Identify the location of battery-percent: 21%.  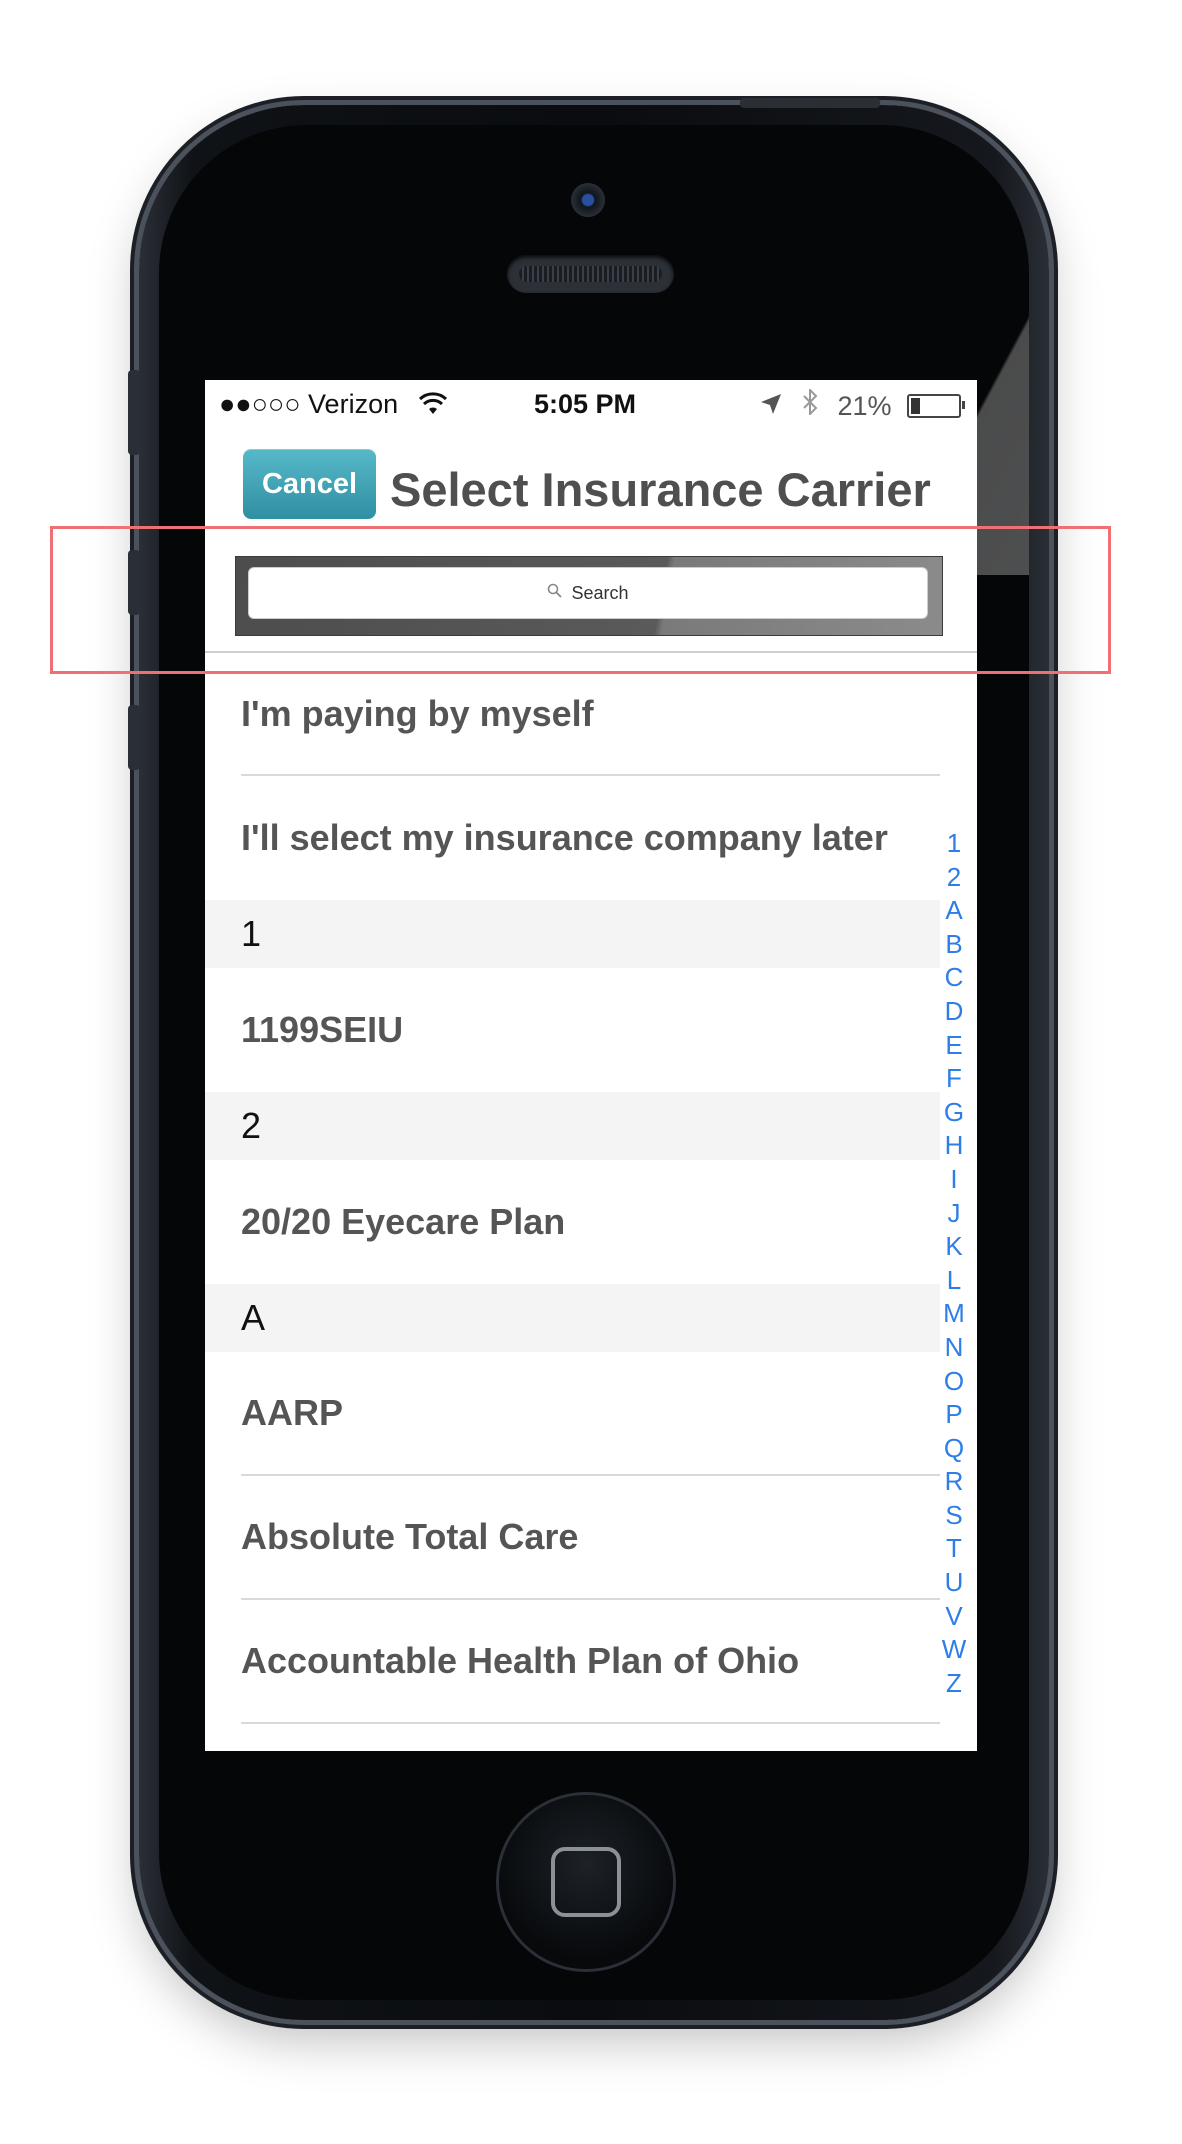
(864, 406).